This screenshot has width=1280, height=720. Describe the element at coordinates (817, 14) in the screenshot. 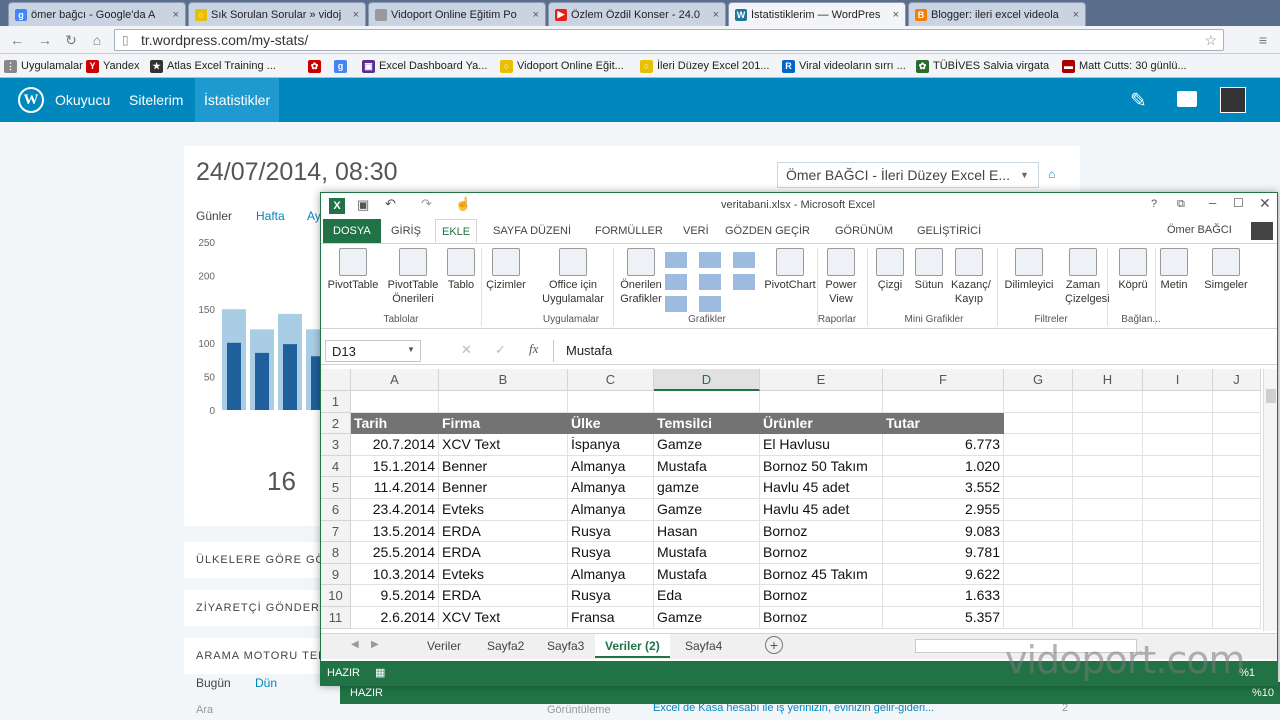

I see `browser-tab: W İstatistiklerim — WordPres ×` at that location.